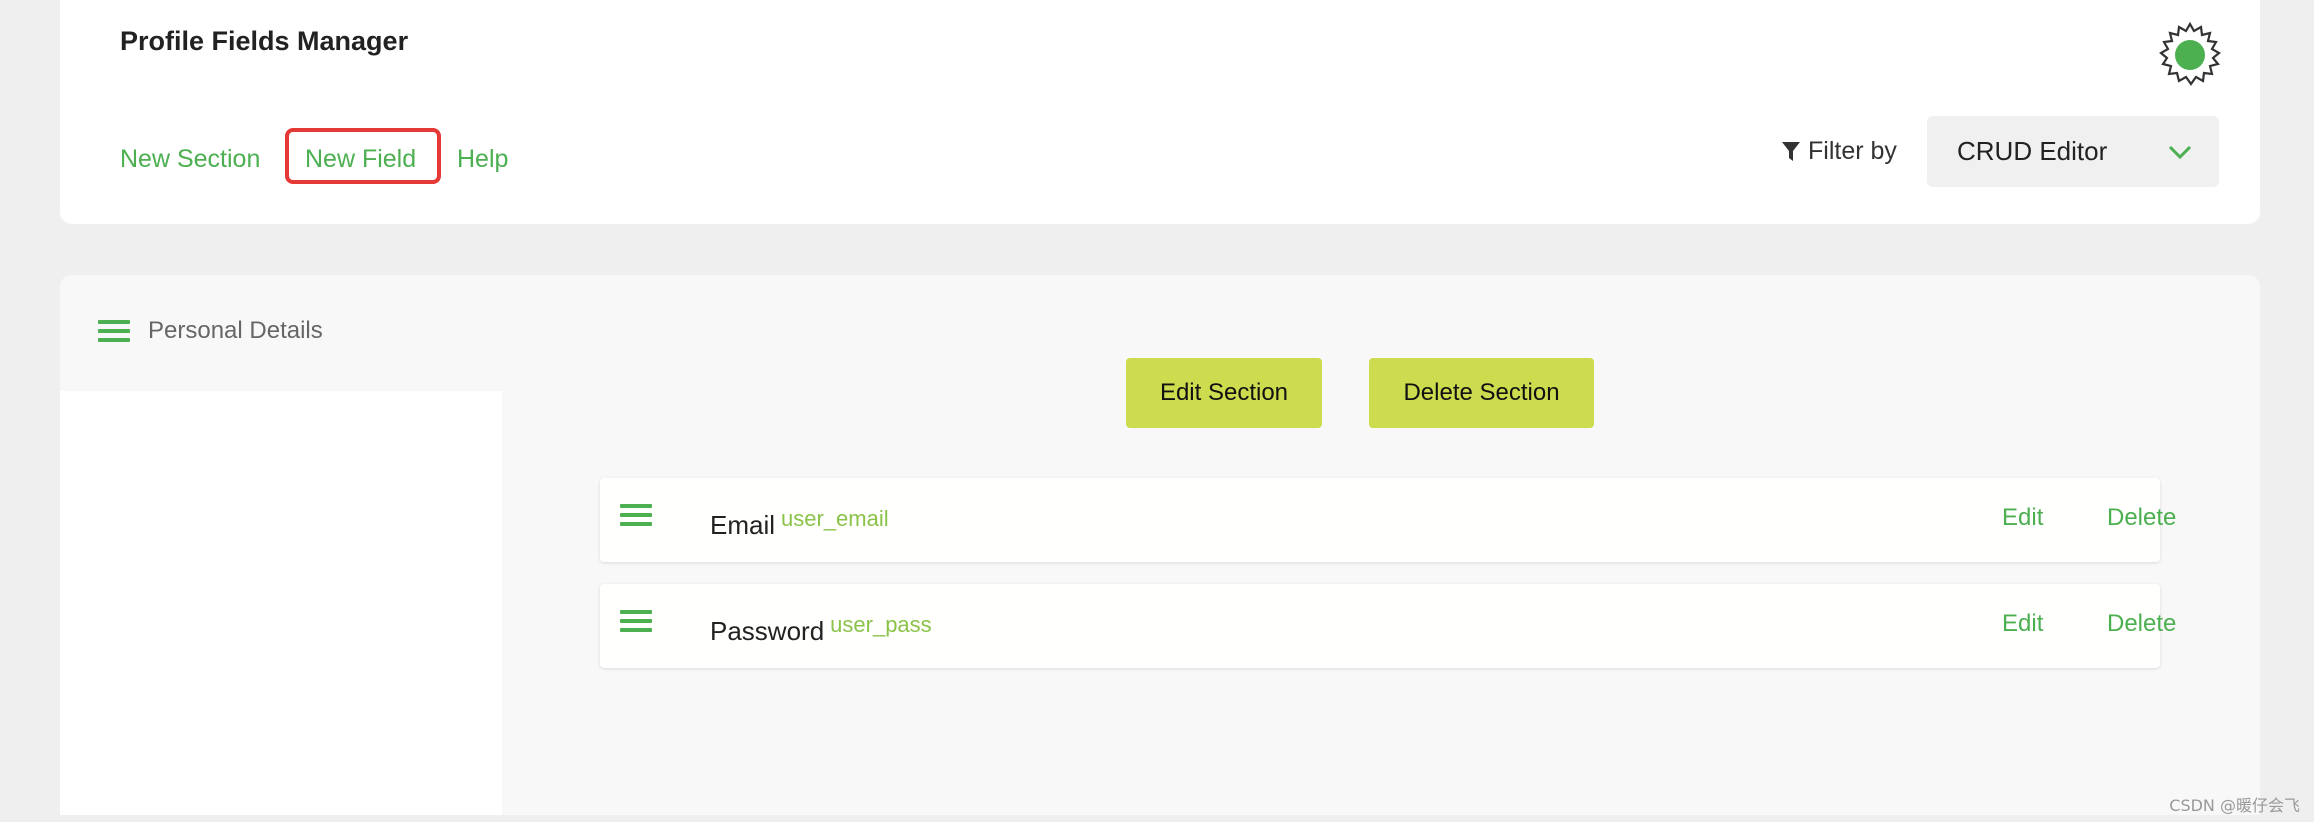 This screenshot has width=2314, height=822. What do you see at coordinates (482, 159) in the screenshot?
I see `help-link: Help` at bounding box center [482, 159].